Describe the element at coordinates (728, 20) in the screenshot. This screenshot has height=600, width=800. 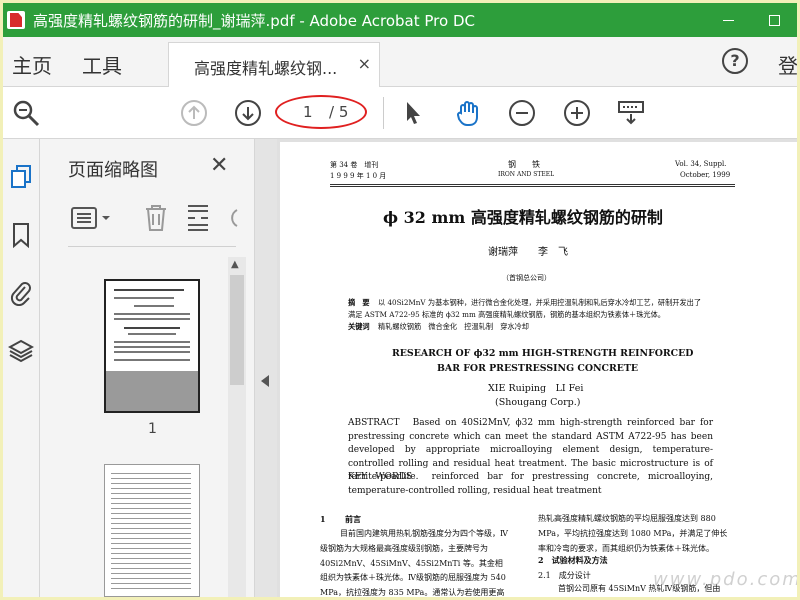
I see `minimize-button` at that location.